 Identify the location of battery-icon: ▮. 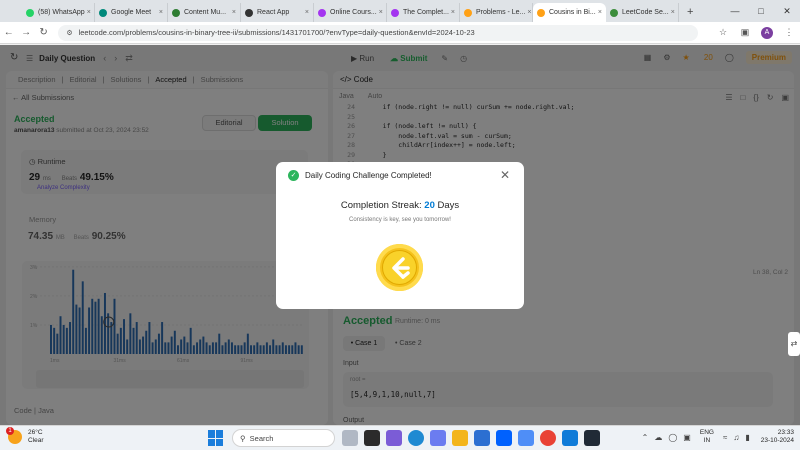
(747, 437).